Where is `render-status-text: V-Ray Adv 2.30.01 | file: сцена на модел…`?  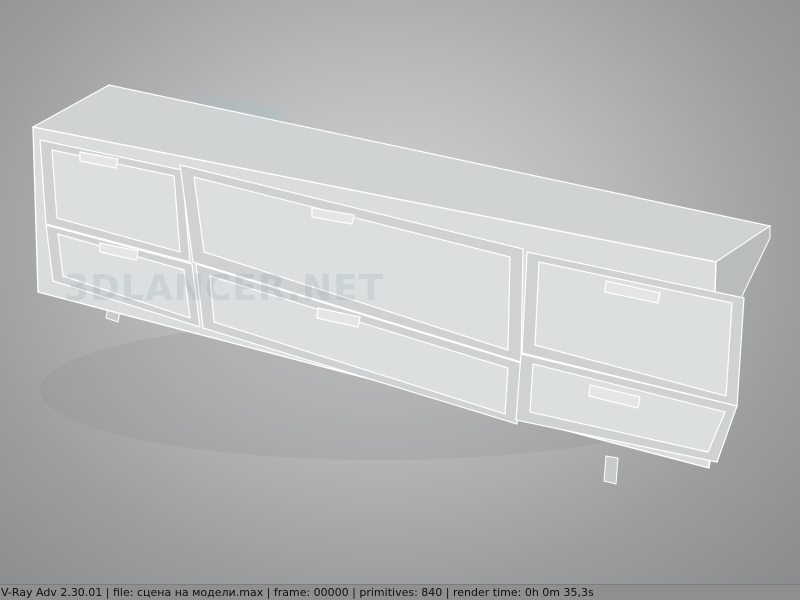 render-status-text: V-Ray Adv 2.30.01 | file: сцена на модел… is located at coordinates (297, 592).